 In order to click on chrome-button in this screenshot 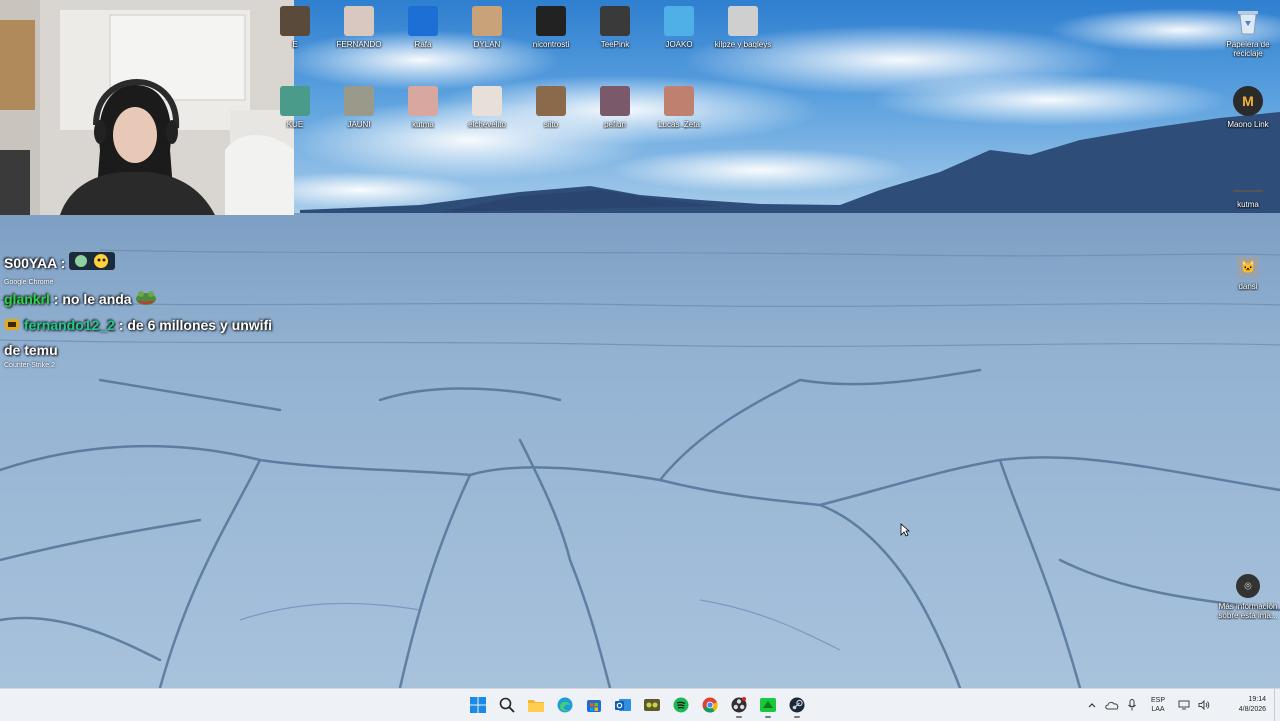, I will do `click(710, 705)`.